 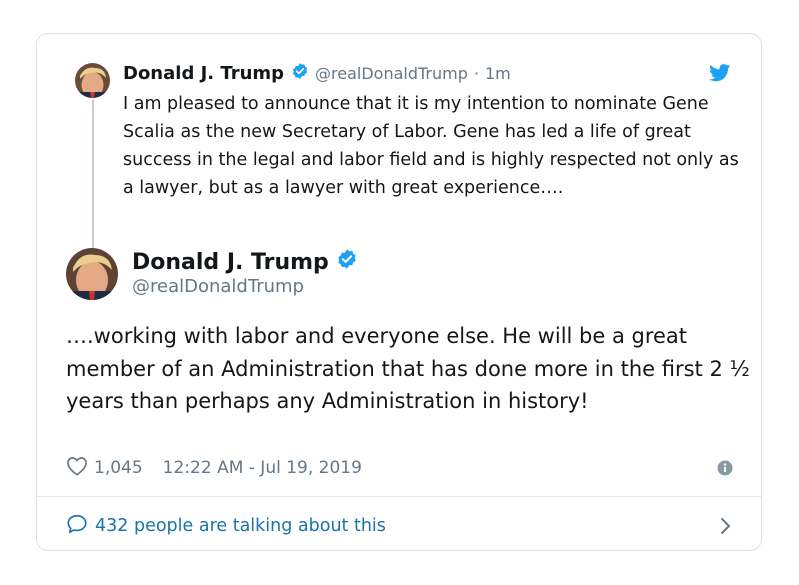 What do you see at coordinates (498, 73) in the screenshot?
I see `parent-tweet-time: 1m` at bounding box center [498, 73].